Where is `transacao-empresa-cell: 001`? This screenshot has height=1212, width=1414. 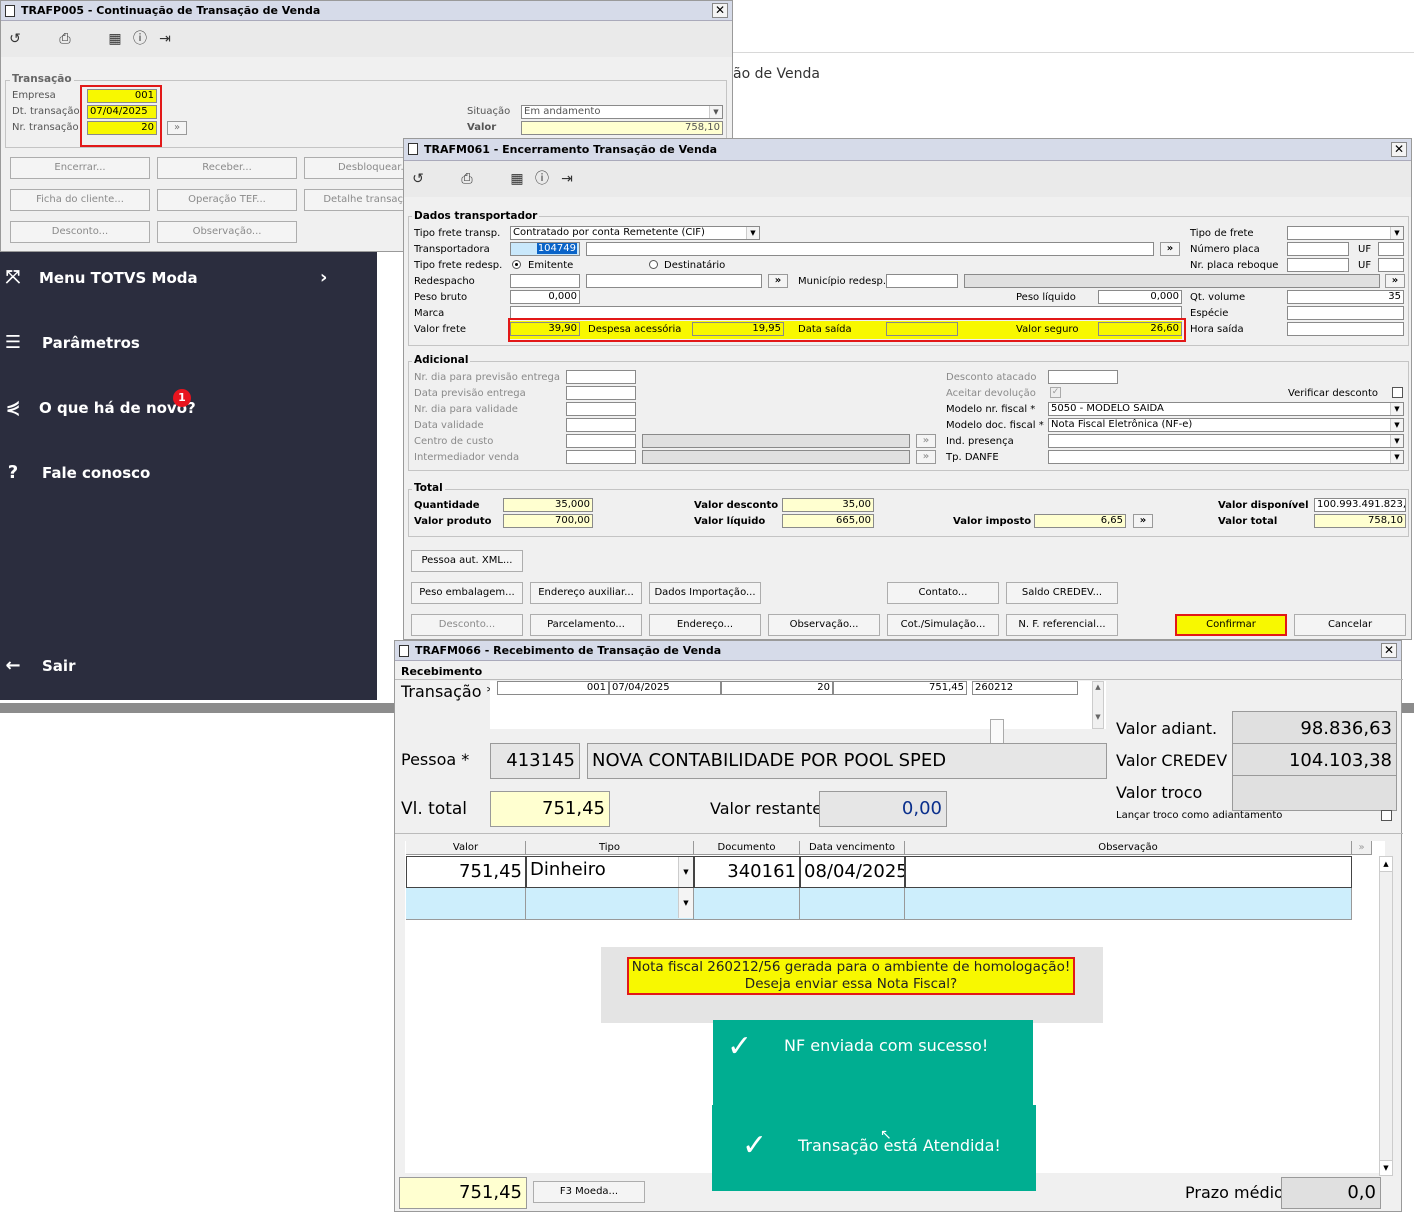
transacao-empresa-cell: 001 is located at coordinates (553, 688).